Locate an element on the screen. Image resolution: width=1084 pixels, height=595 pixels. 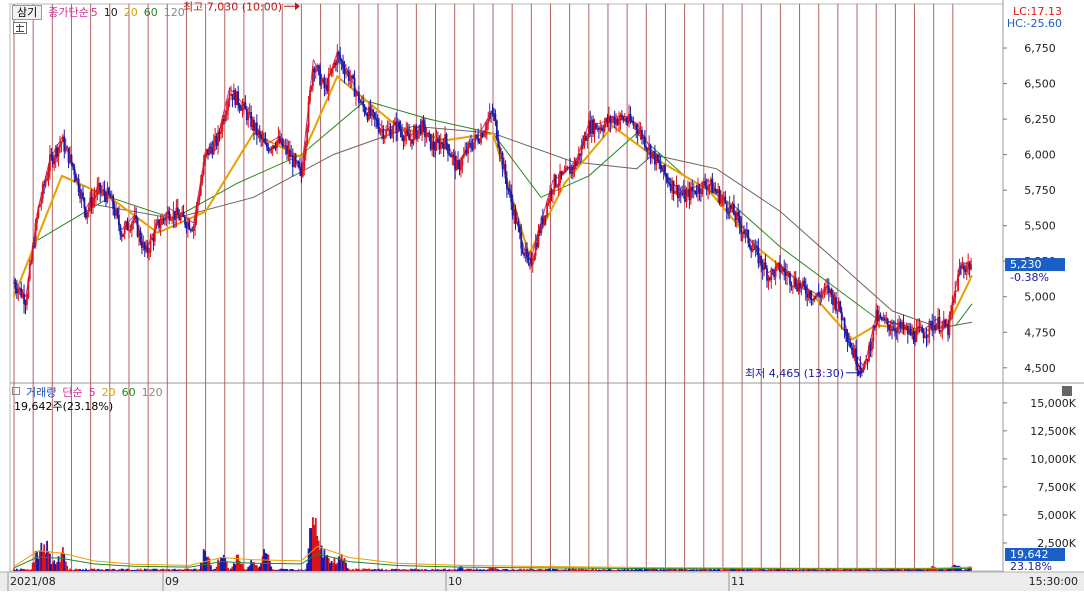
price-tick-label: 6,500 is located at coordinates (1040, 84).